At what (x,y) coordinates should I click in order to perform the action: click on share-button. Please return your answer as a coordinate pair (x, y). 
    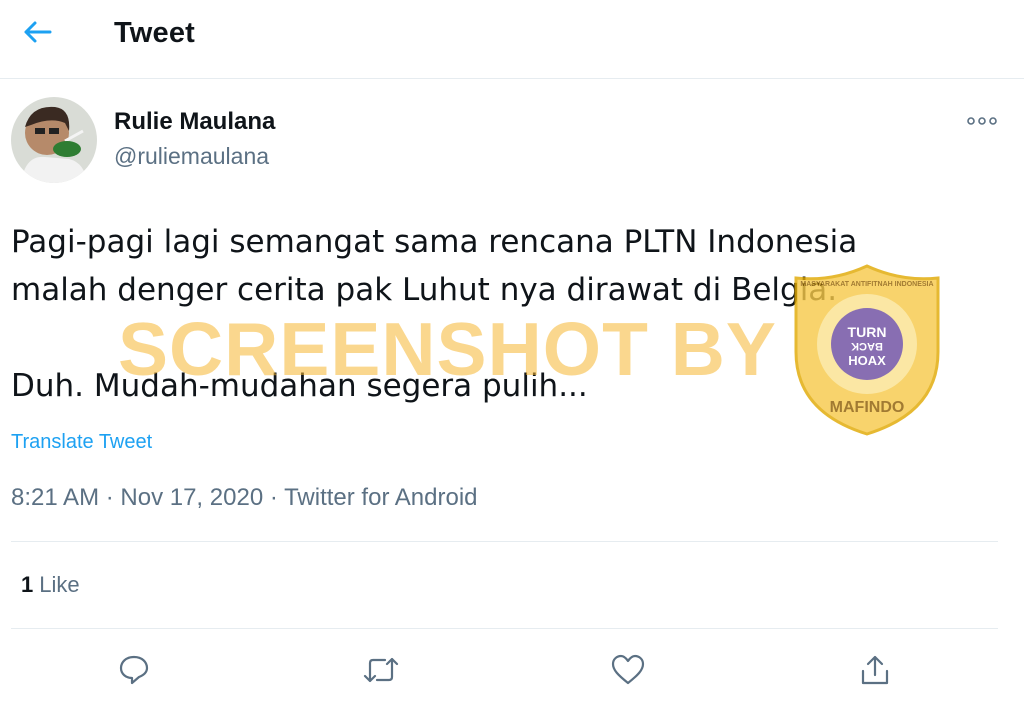
    Looking at the image, I should click on (875, 672).